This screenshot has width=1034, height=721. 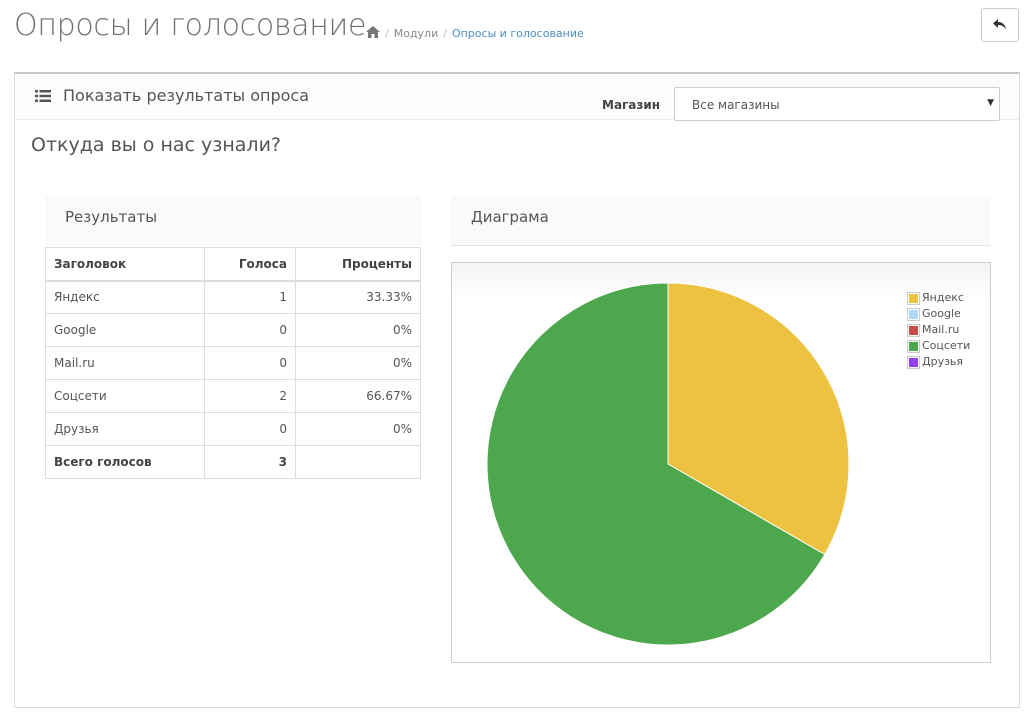 What do you see at coordinates (125, 396) in the screenshot?
I see `row-title: Соцсети` at bounding box center [125, 396].